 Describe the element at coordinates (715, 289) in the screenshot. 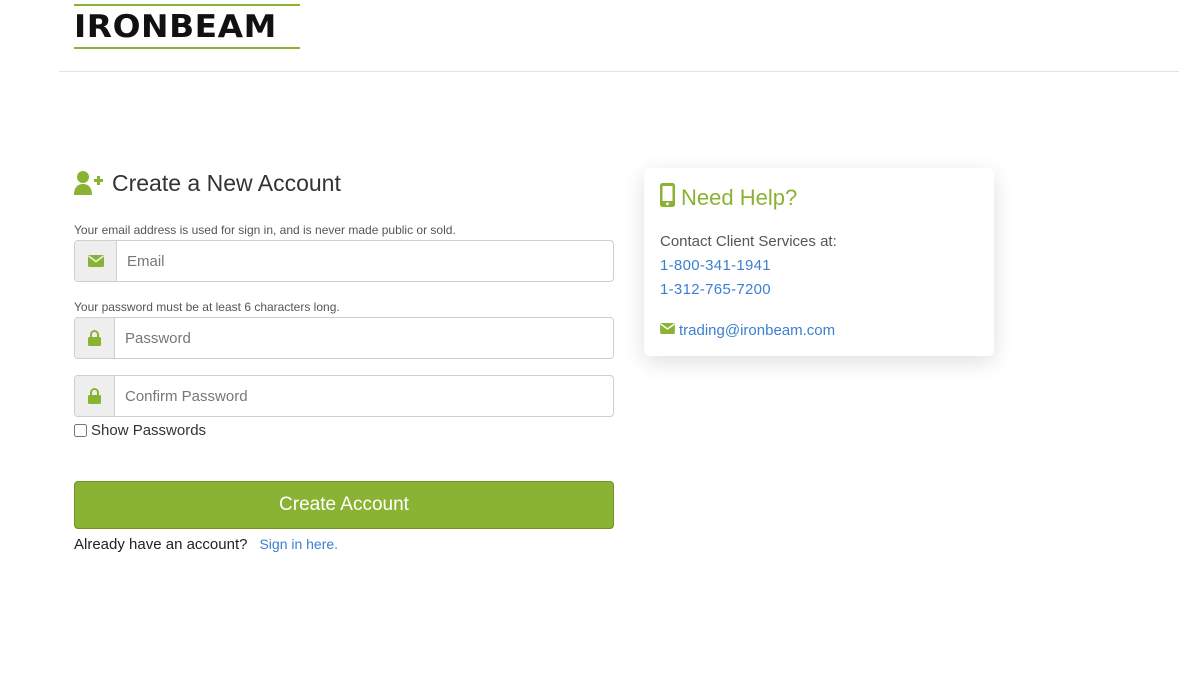

I see `phone-link-2: 1-312-765-7200` at that location.